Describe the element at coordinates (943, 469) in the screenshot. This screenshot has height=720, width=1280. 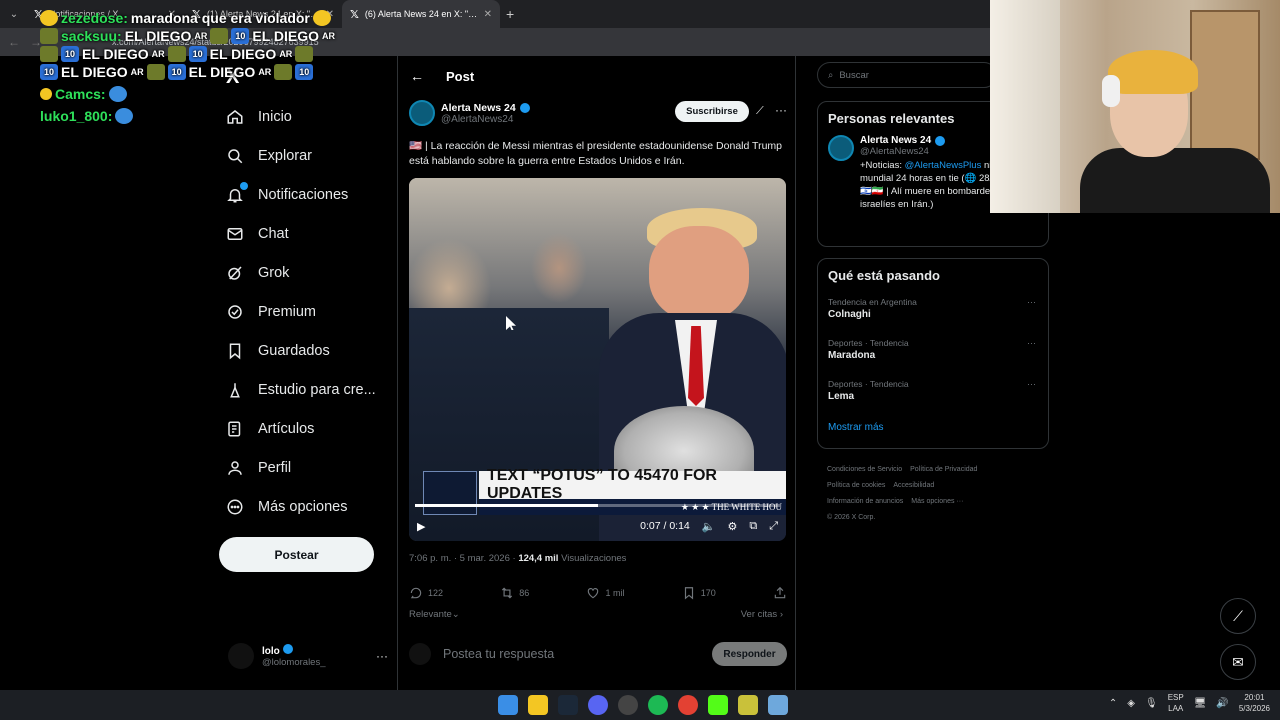
I see `footer-link: Política de Privacidad` at that location.